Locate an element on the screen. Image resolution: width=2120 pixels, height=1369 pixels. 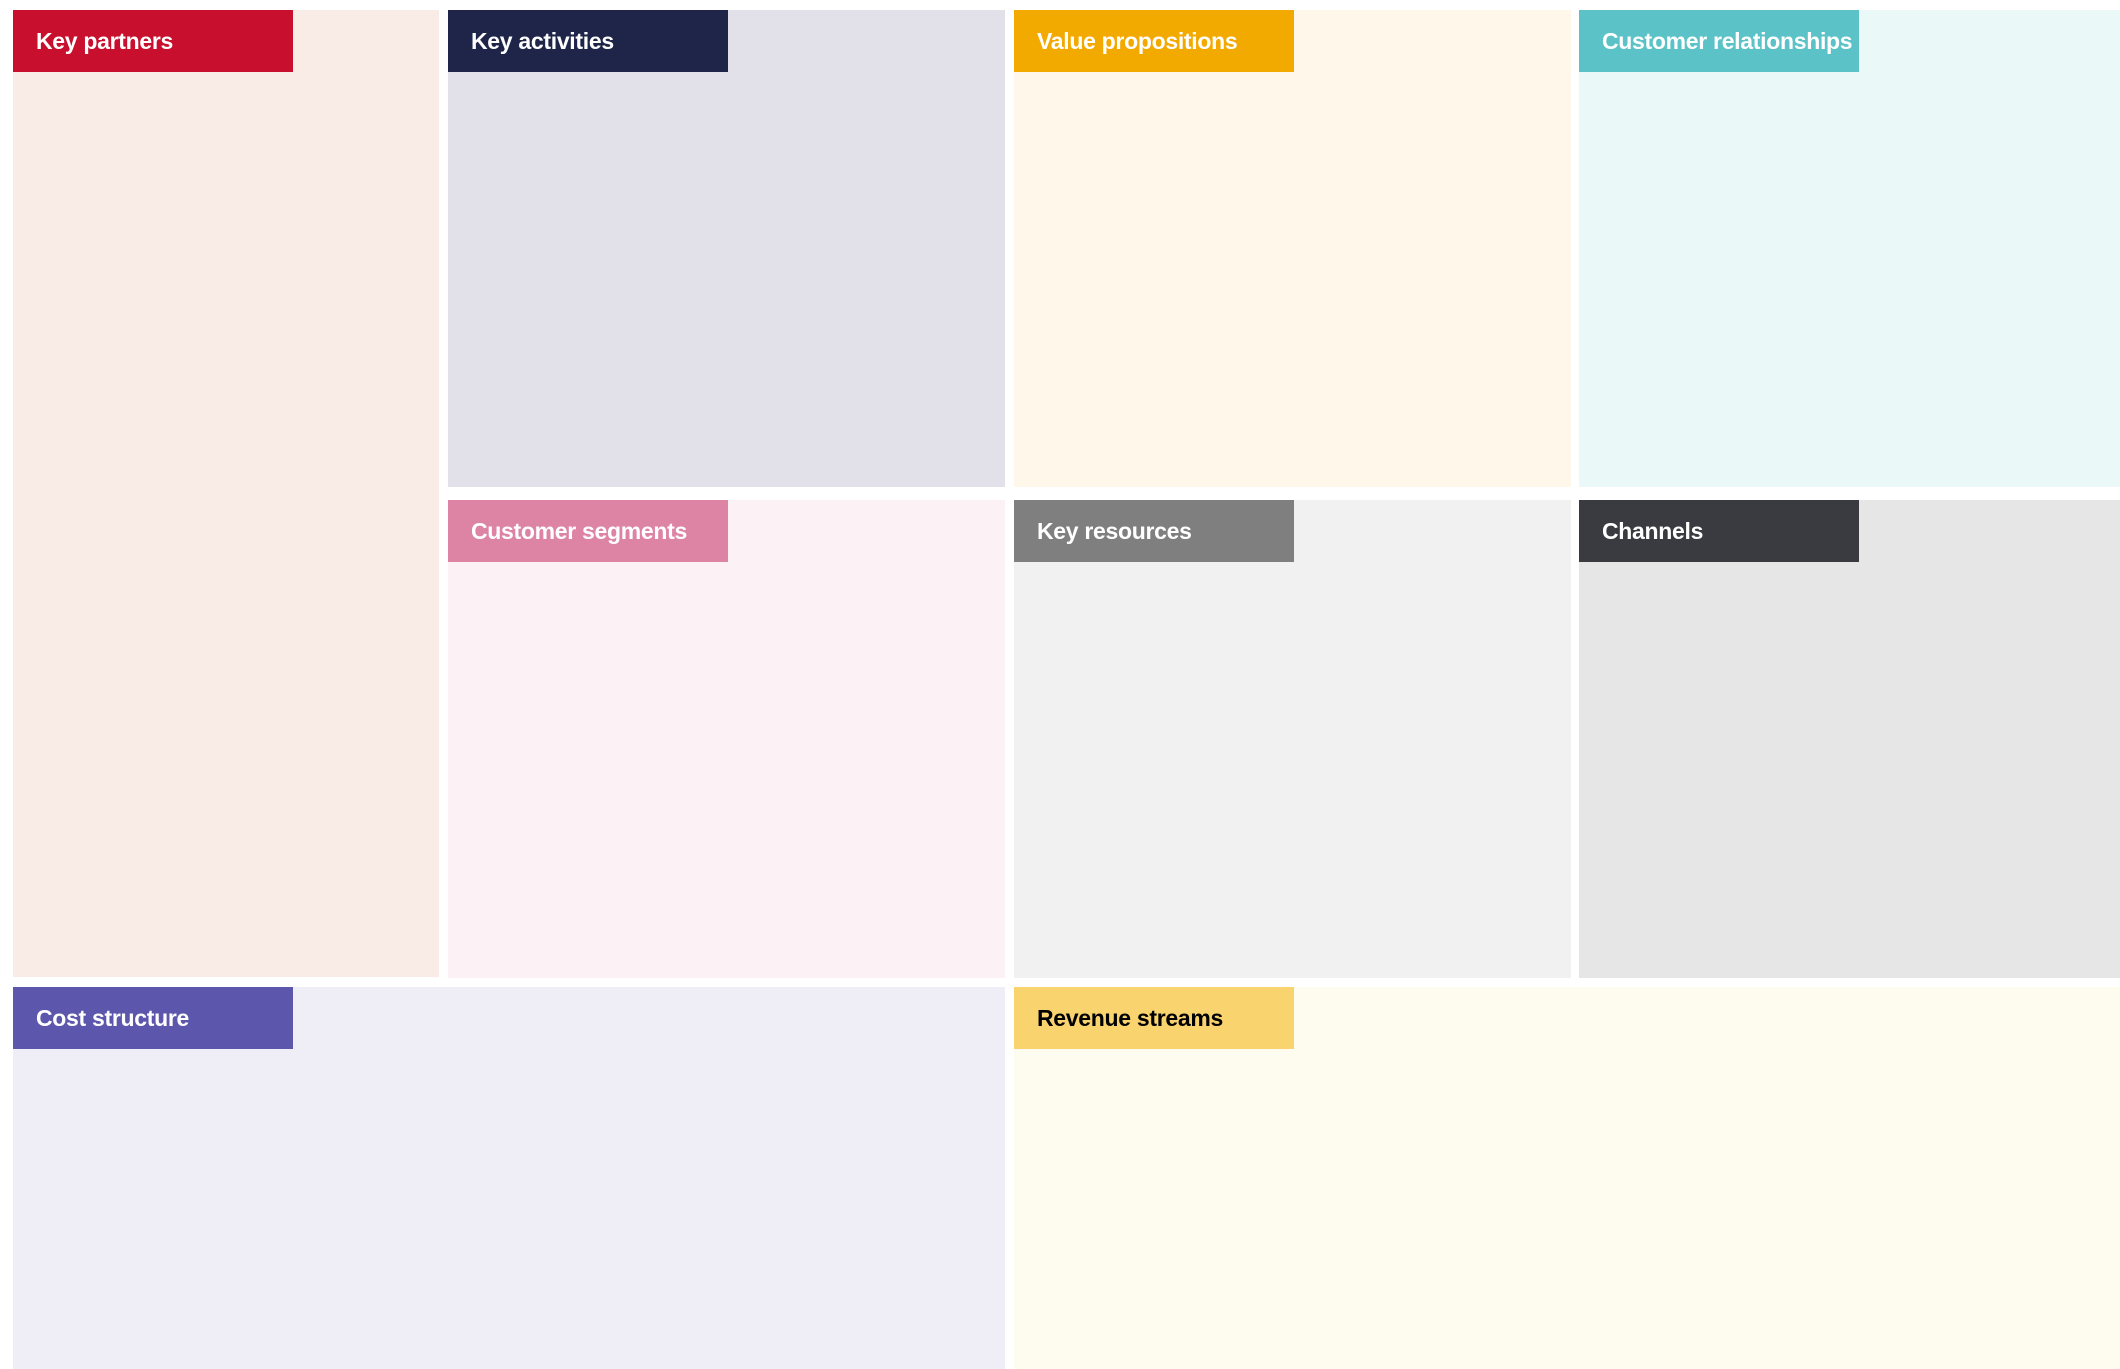
value-propositions-header: Value propositions is located at coordinates (1154, 41).